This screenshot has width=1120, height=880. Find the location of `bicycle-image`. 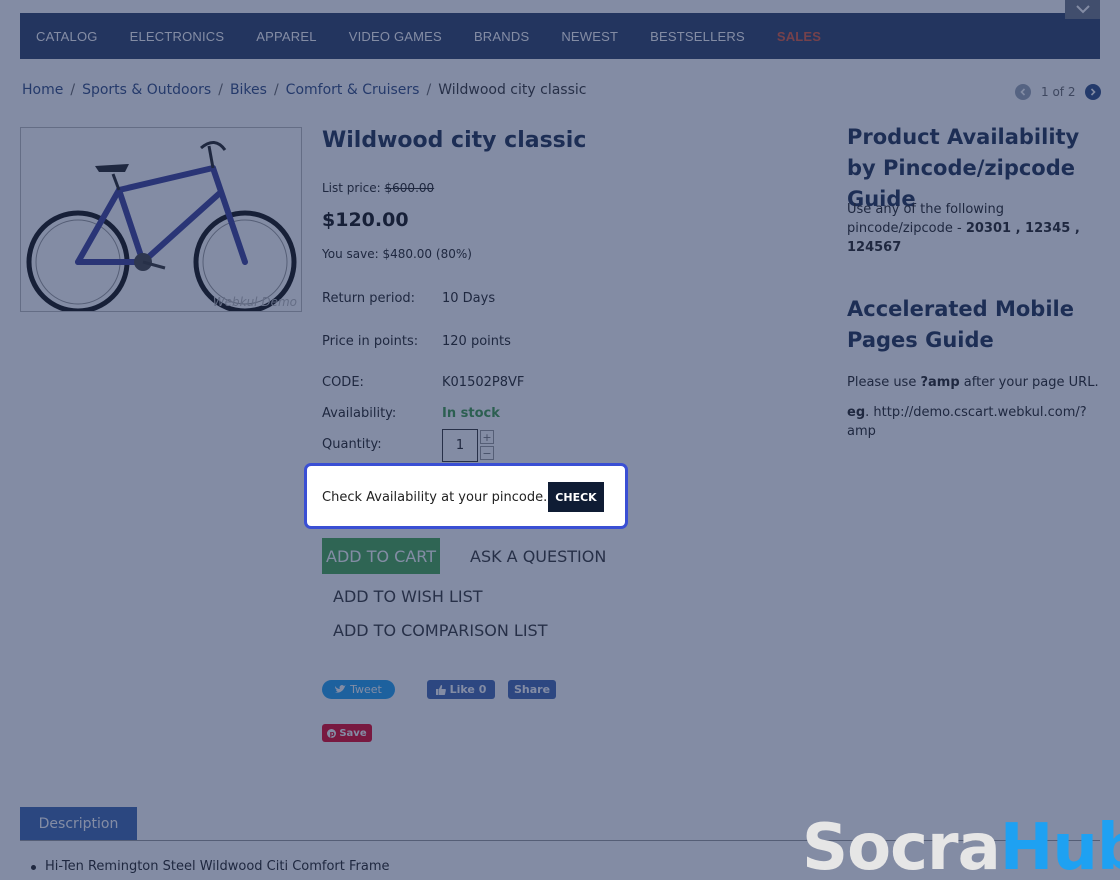

bicycle-image is located at coordinates (161, 227).